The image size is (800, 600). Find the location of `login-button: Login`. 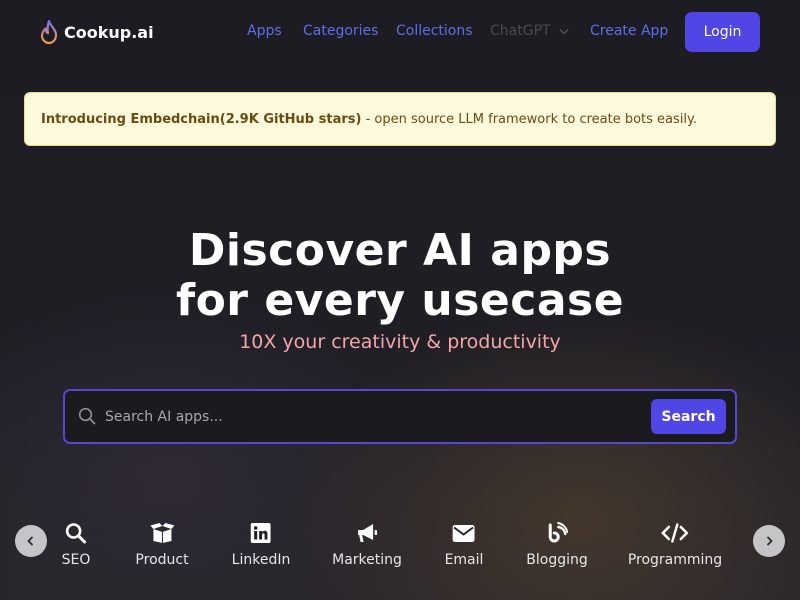

login-button: Login is located at coordinates (722, 32).